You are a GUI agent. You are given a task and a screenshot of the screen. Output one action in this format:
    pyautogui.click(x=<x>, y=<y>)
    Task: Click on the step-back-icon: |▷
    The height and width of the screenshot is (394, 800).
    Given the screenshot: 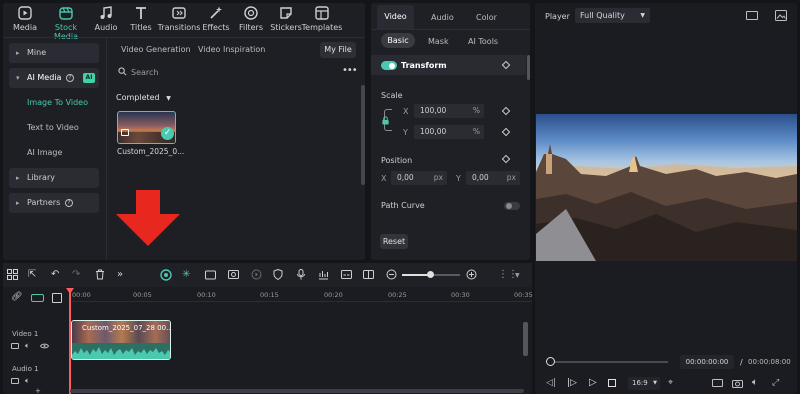 What is the action you would take?
    pyautogui.click(x=572, y=383)
    